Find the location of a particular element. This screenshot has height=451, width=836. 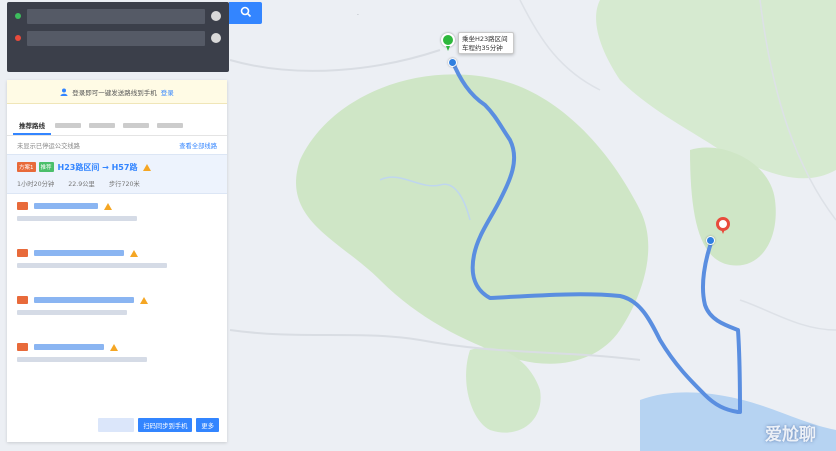

route-search-box is located at coordinates (118, 37).